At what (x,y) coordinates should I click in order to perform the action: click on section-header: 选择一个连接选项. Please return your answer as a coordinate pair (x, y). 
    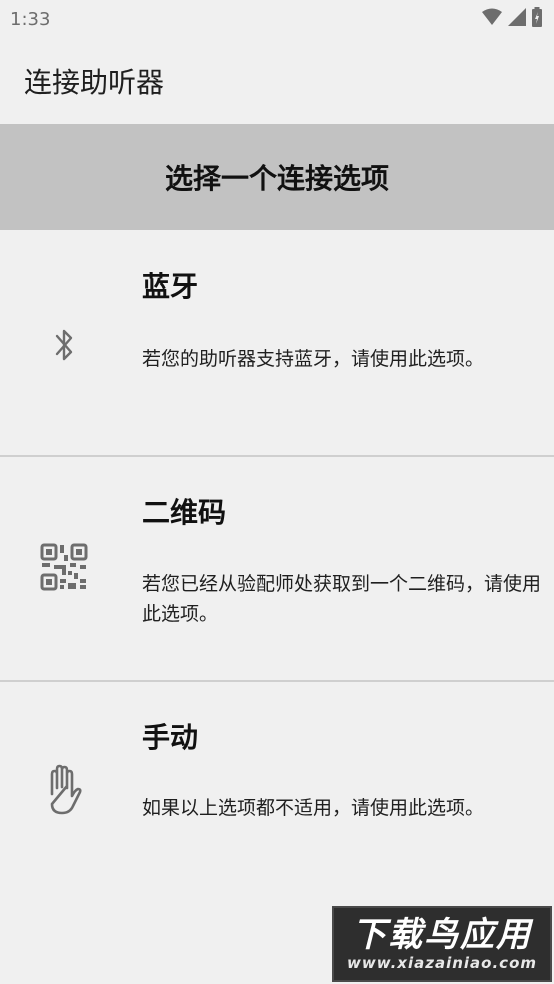
    Looking at the image, I should click on (277, 177).